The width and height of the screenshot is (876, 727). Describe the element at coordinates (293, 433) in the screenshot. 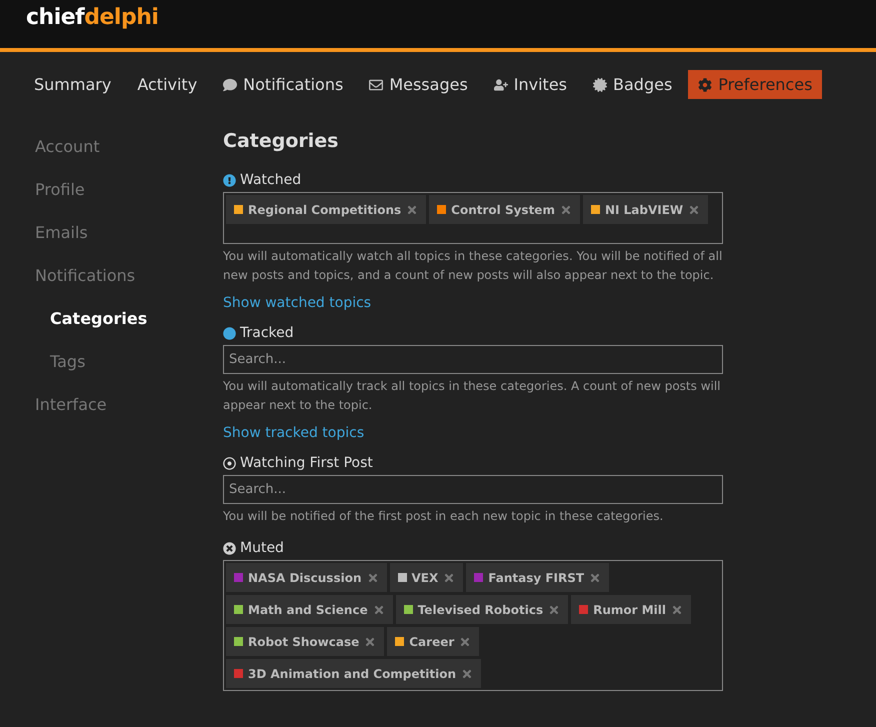

I see `show-topics-link: Show tracked topics` at that location.